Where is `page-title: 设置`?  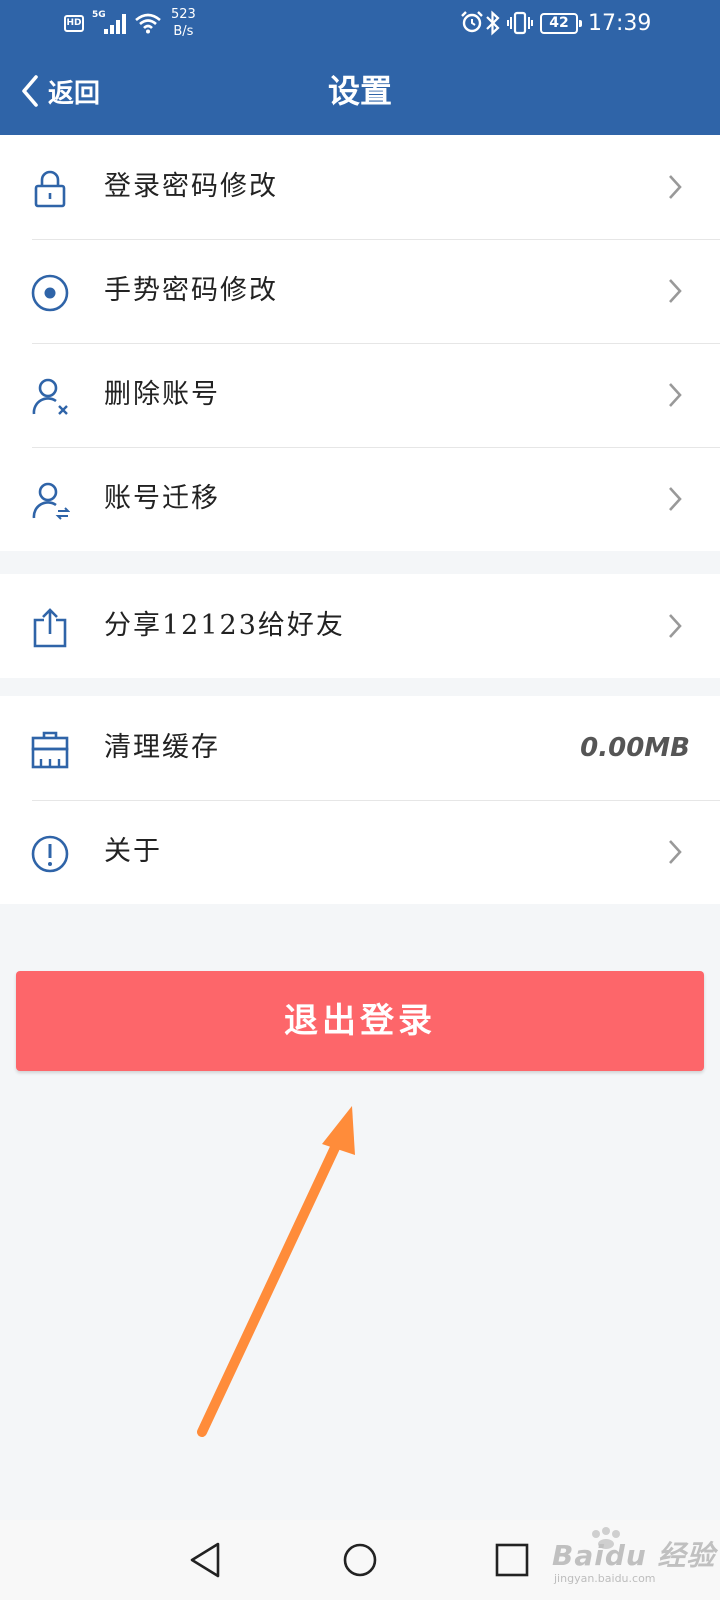
page-title: 设置 is located at coordinates (359, 91).